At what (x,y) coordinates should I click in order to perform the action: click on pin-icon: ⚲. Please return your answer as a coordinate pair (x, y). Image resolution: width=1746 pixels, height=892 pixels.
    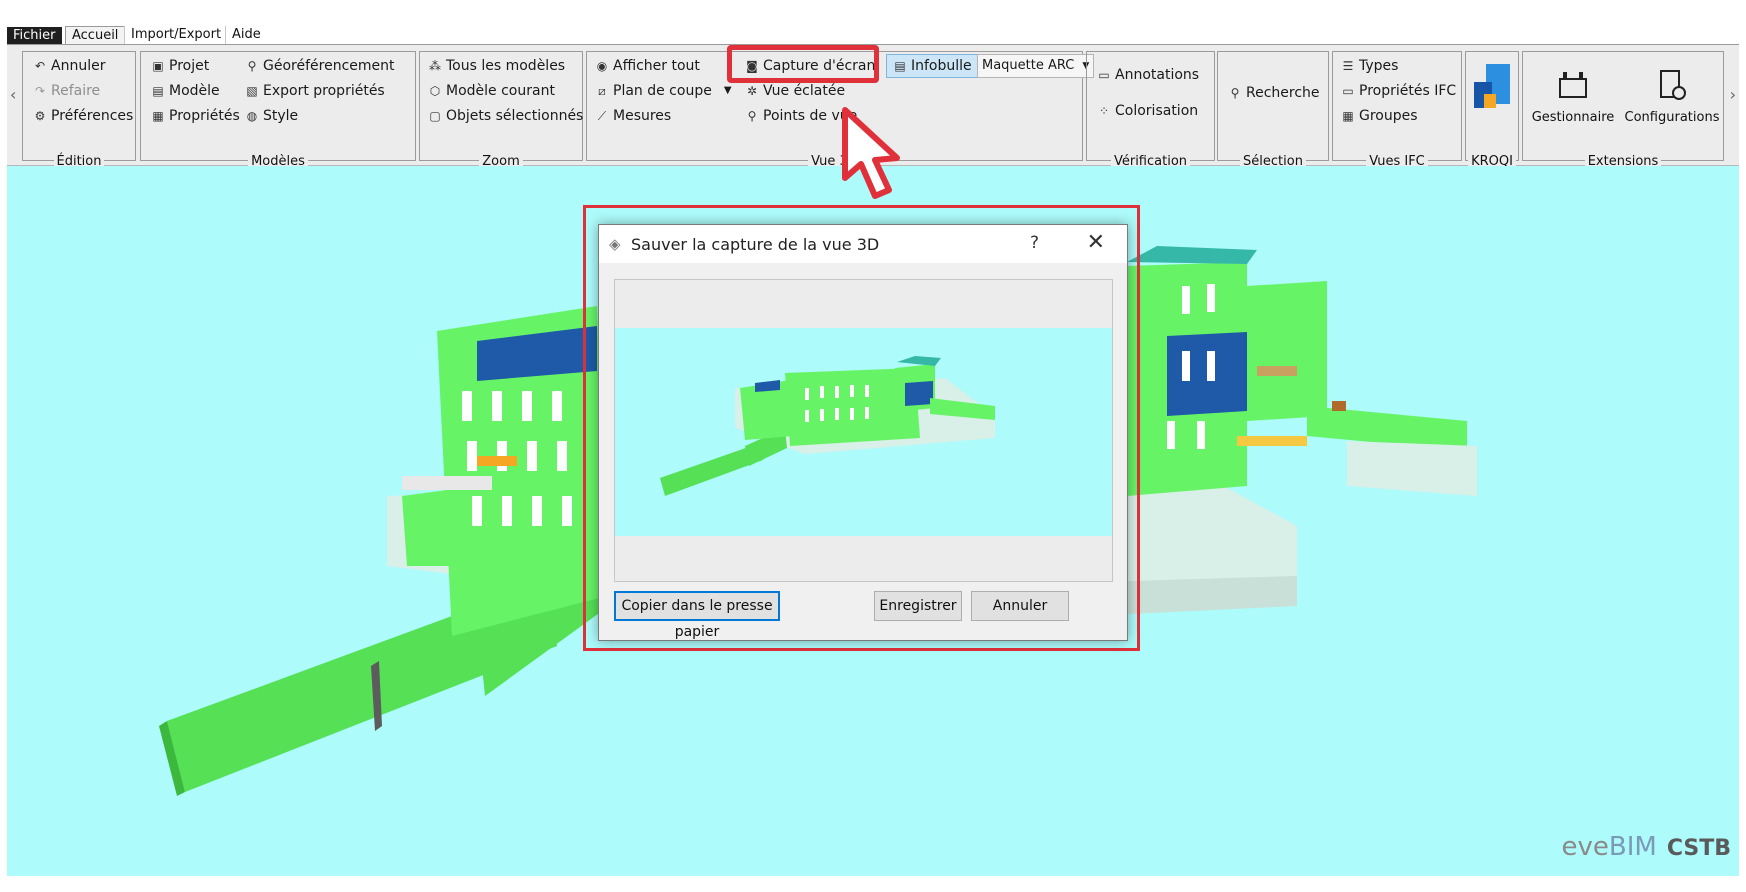
    Looking at the image, I should click on (252, 66).